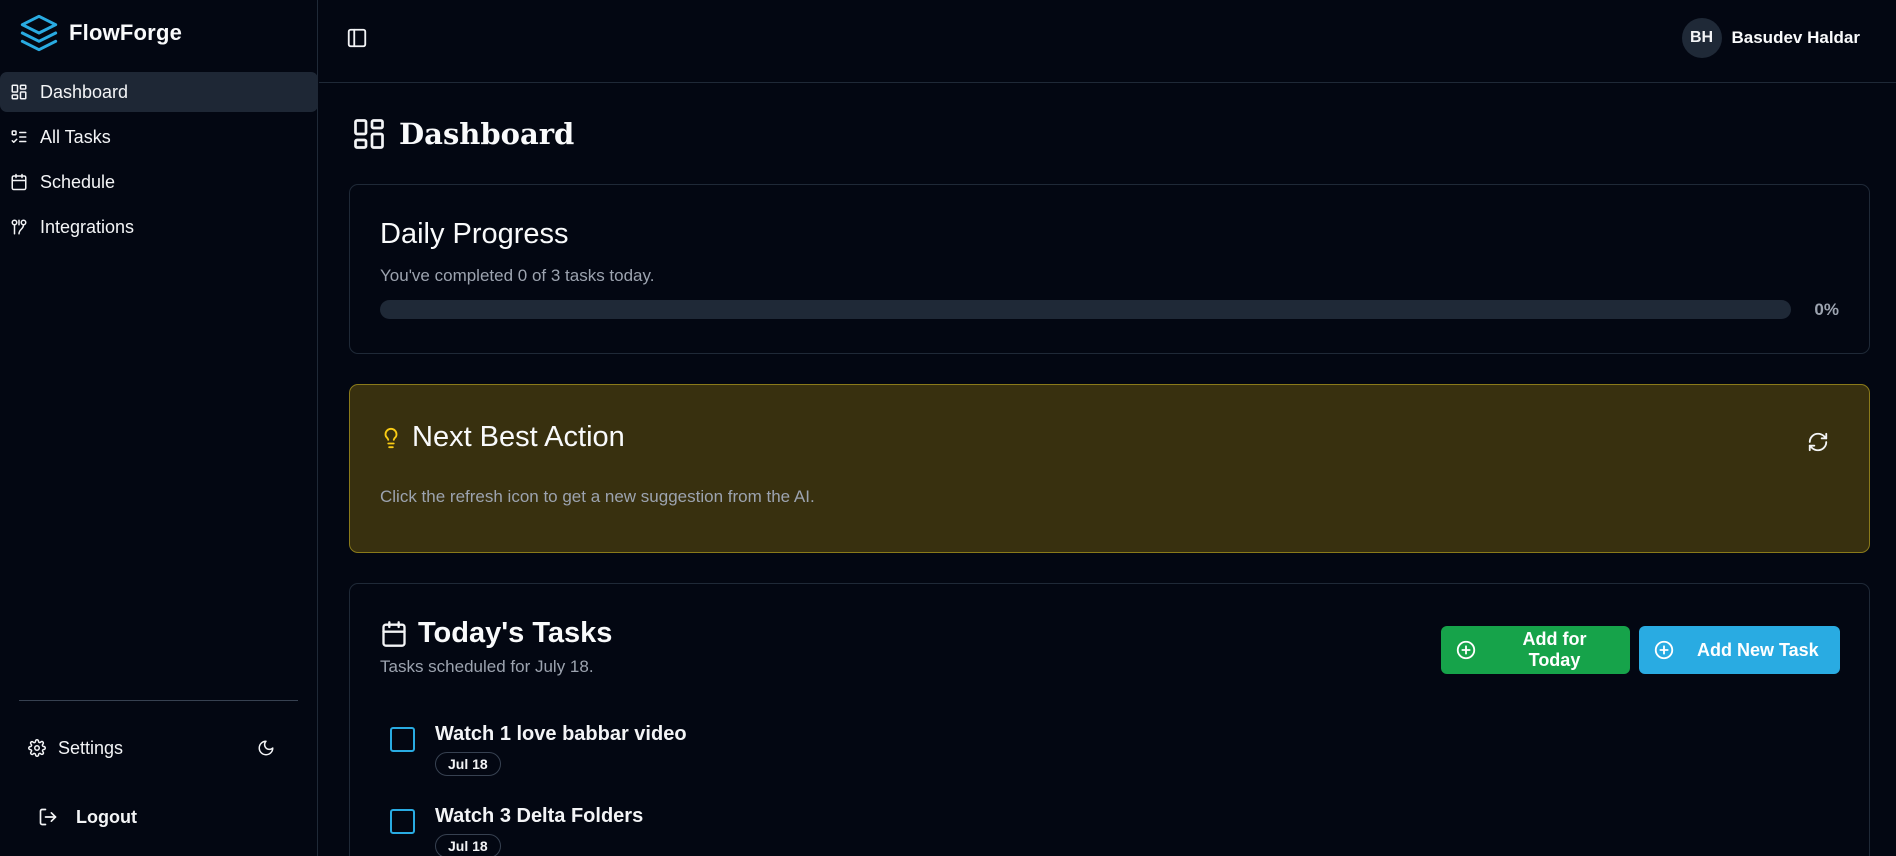 The width and height of the screenshot is (1896, 856). What do you see at coordinates (91, 747) in the screenshot?
I see `settings-label: Settings` at bounding box center [91, 747].